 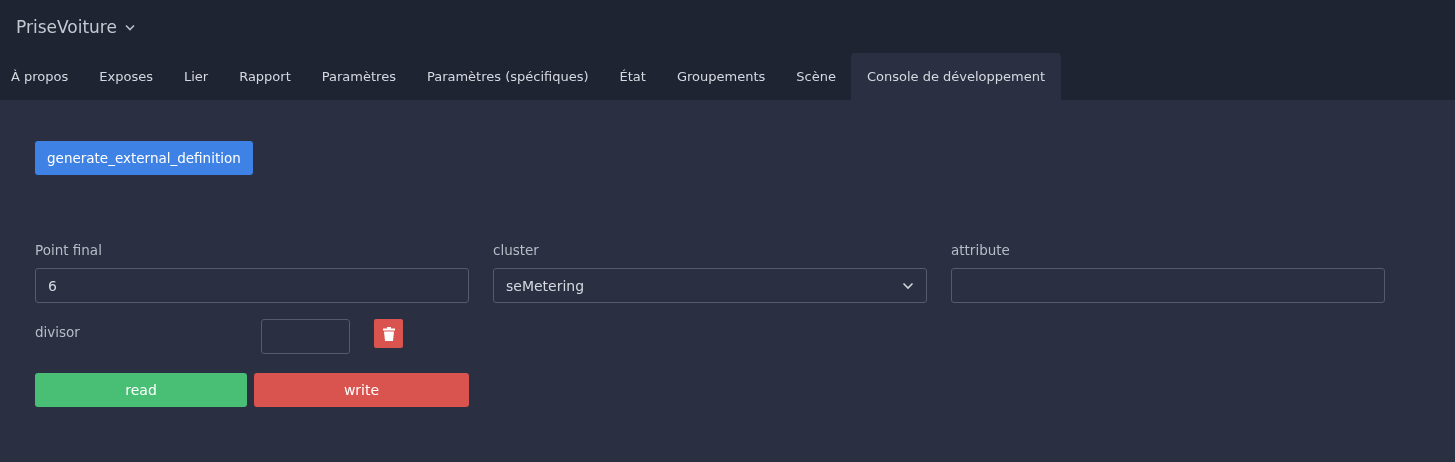 I want to click on trash-icon, so click(x=388, y=333).